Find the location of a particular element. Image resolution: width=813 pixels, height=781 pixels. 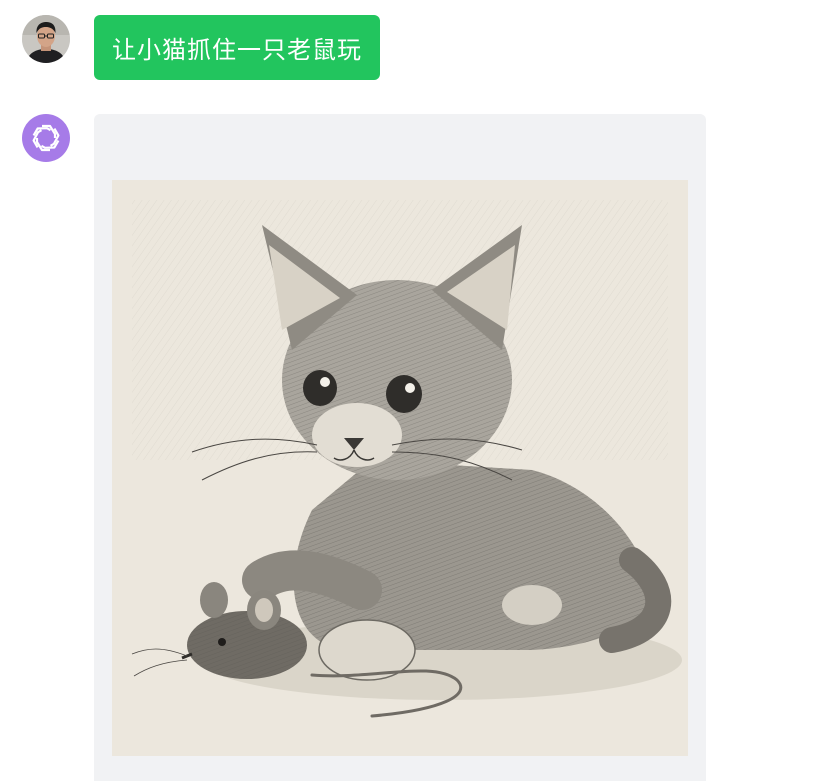

user-message-bubble: 让小猫抓住一只老鼠玩 is located at coordinates (237, 47).